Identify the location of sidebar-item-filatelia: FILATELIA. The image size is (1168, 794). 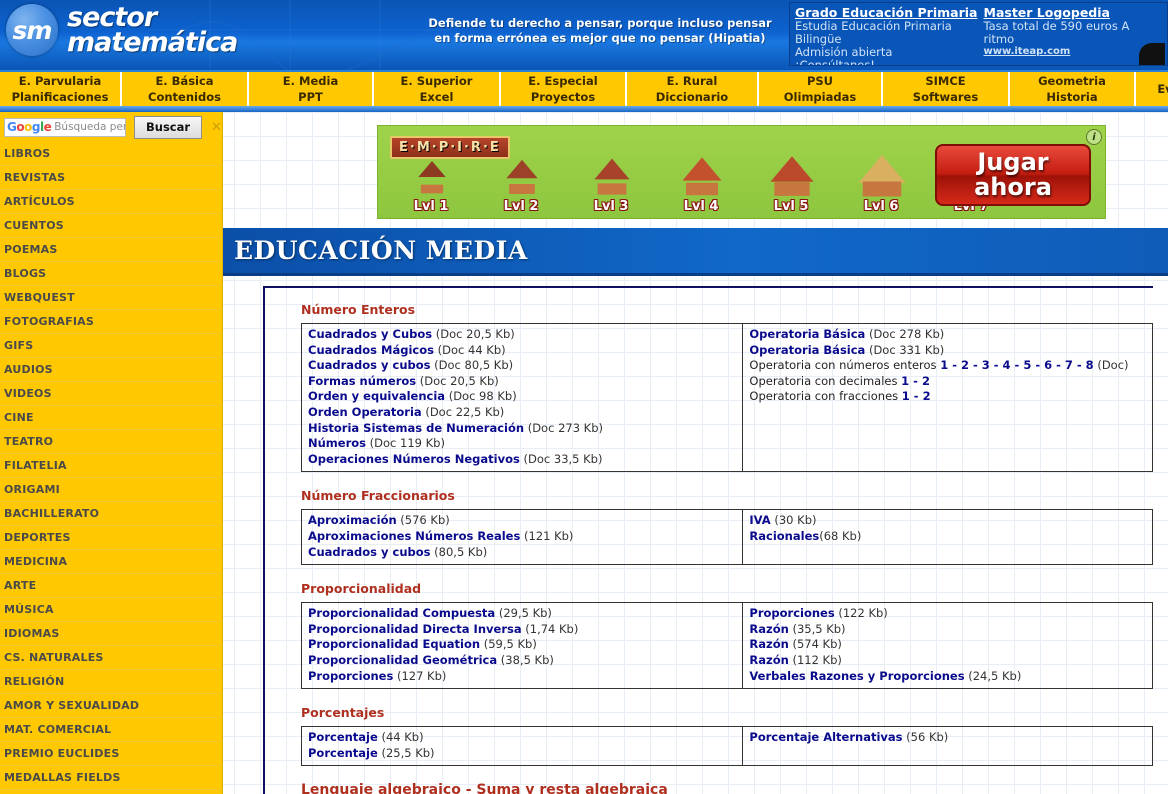
(111, 466).